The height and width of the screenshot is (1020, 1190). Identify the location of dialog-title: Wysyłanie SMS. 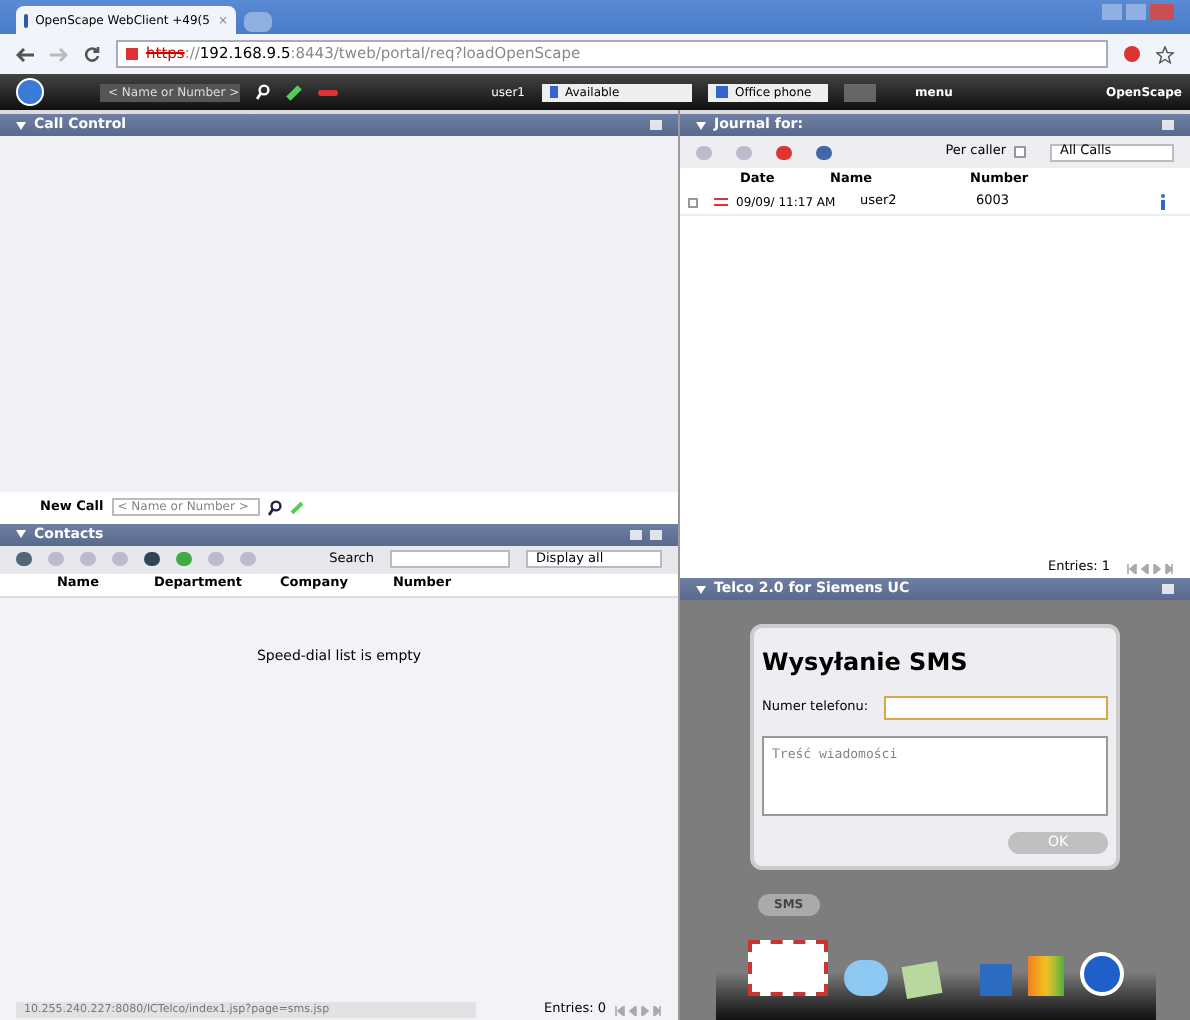
(866, 663).